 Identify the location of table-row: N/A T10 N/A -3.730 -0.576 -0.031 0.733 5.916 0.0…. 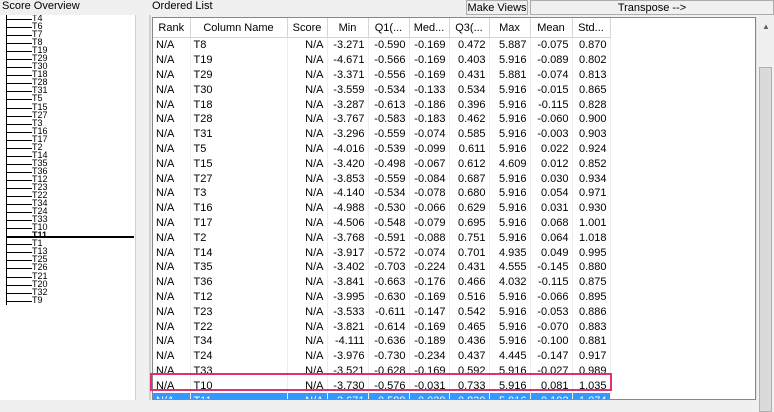
(382, 386).